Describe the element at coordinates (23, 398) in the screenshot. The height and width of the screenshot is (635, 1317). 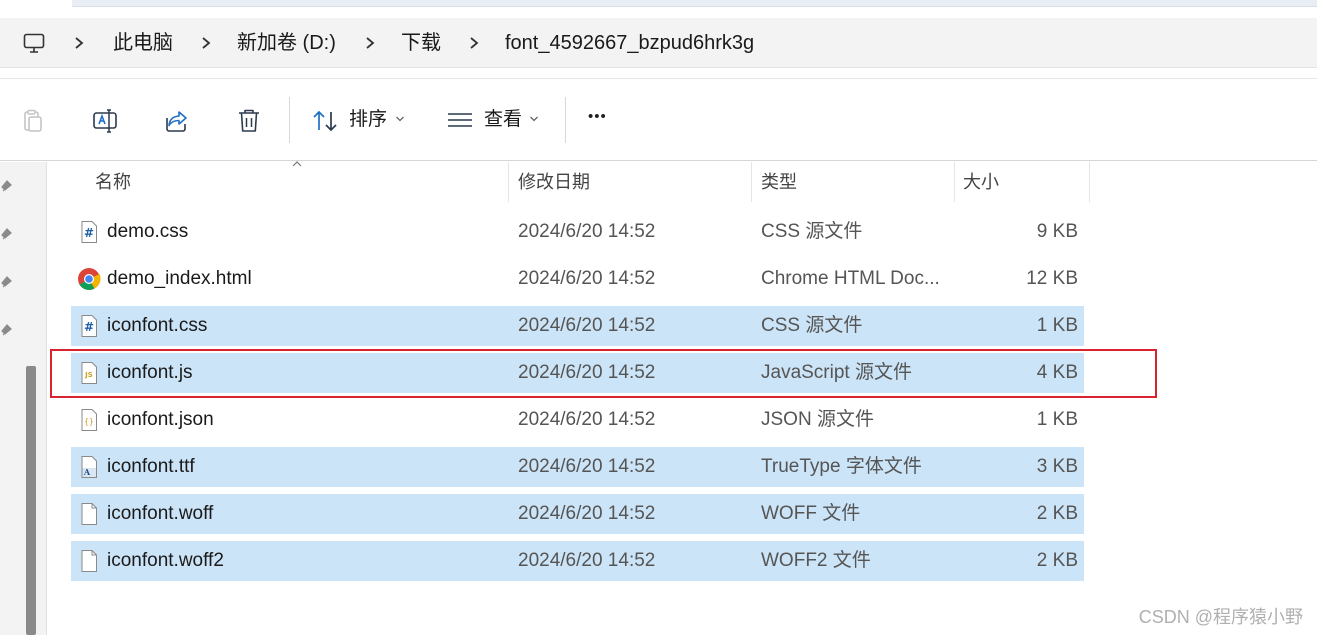
I see `navigation-pane` at that location.